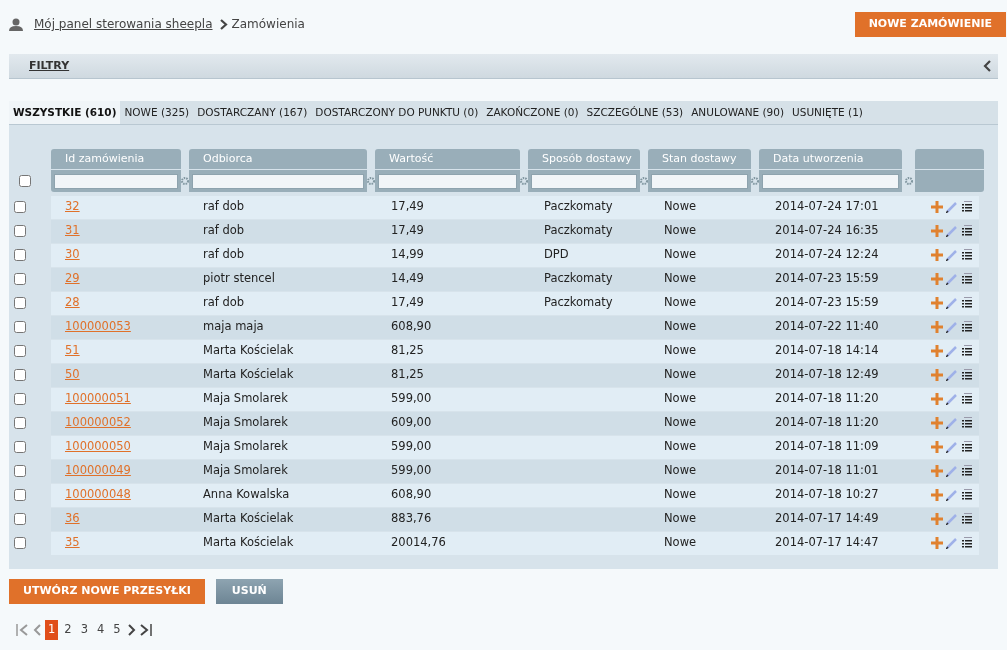 The image size is (1007, 650). Describe the element at coordinates (503, 66) in the screenshot. I see `filters-bar: FILTRY` at that location.